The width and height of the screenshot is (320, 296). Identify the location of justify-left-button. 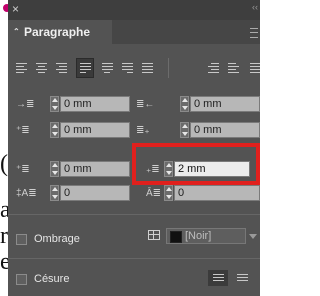
(85, 68).